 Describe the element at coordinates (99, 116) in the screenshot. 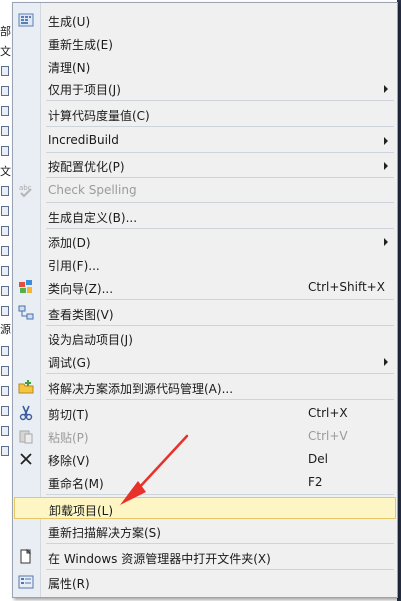

I see `menu-item-label: 计算代码度量值(C)` at that location.